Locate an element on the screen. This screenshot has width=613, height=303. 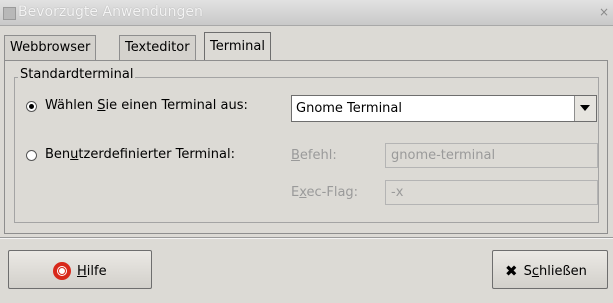
close-button: ✖ Schließen is located at coordinates (550, 269).